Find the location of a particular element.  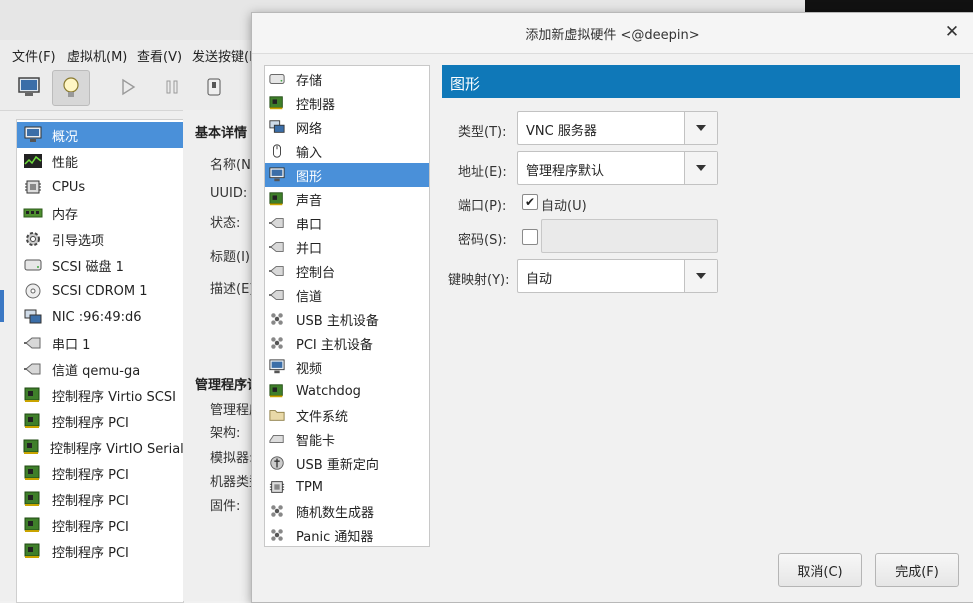

console-view-button is located at coordinates (29, 87).